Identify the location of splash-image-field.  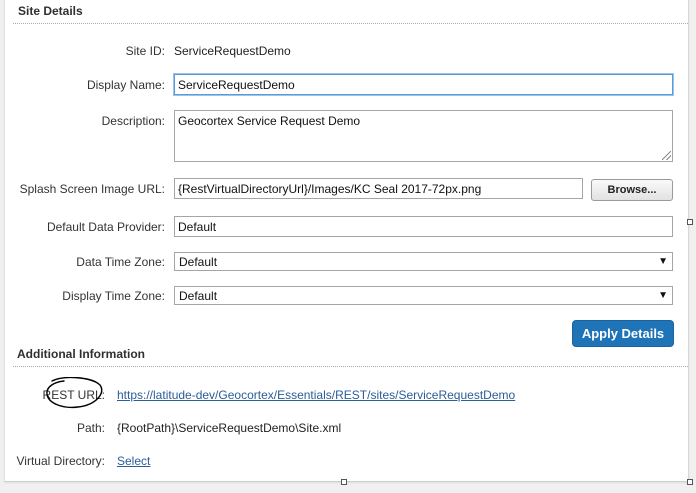
(378, 188).